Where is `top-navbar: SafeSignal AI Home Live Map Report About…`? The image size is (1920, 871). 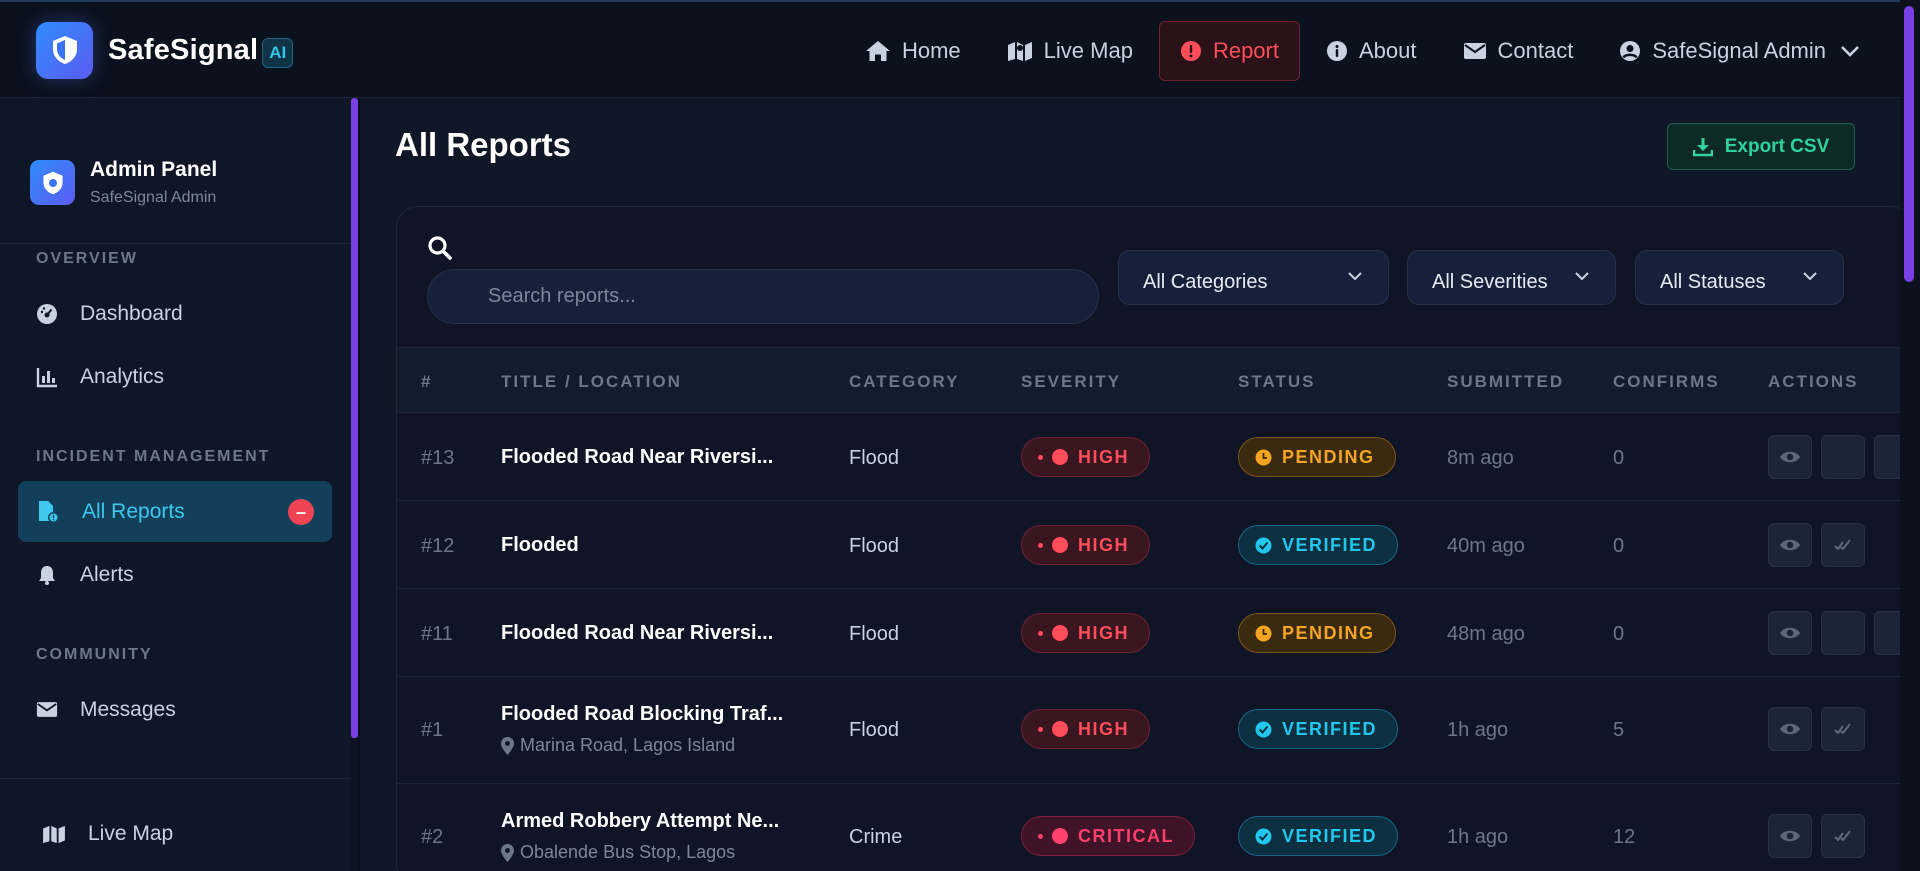 top-navbar: SafeSignal AI Home Live Map Report About… is located at coordinates (960, 49).